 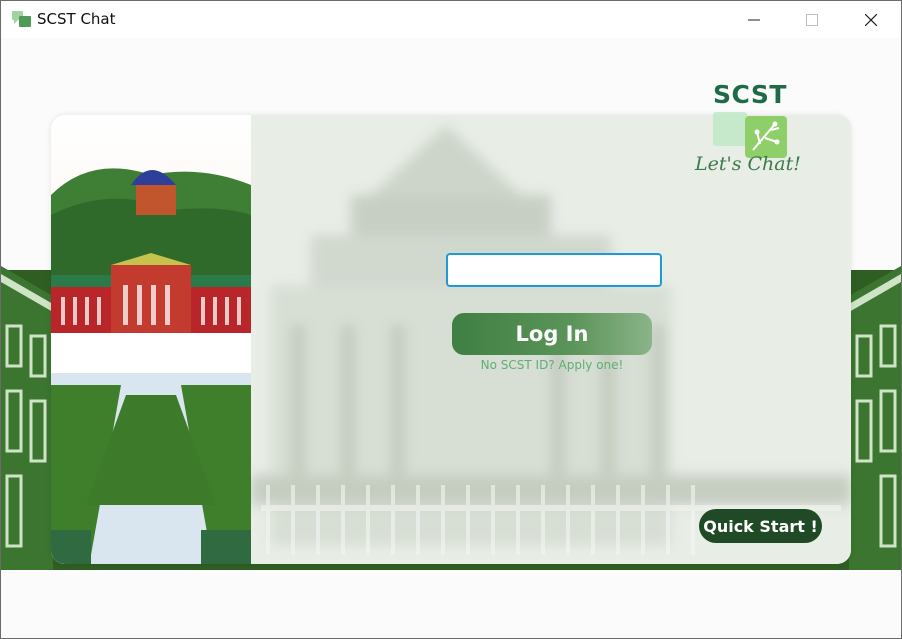 I want to click on window-title: SCST Chat, so click(x=76, y=19).